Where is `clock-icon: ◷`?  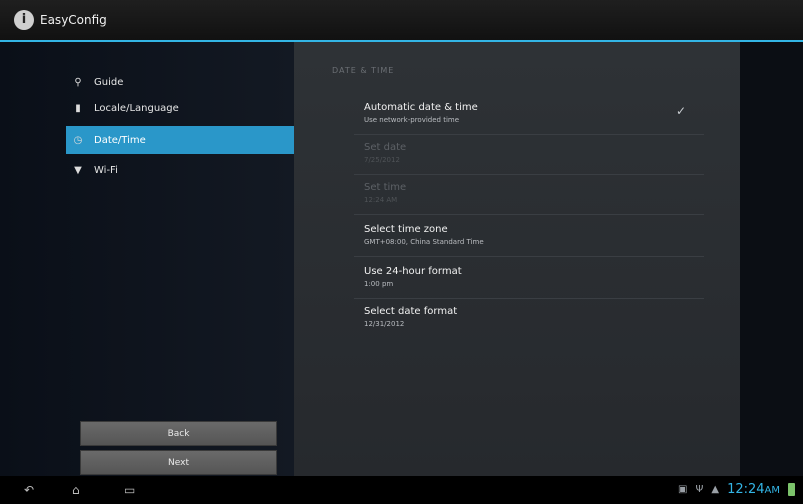 clock-icon: ◷ is located at coordinates (78, 140).